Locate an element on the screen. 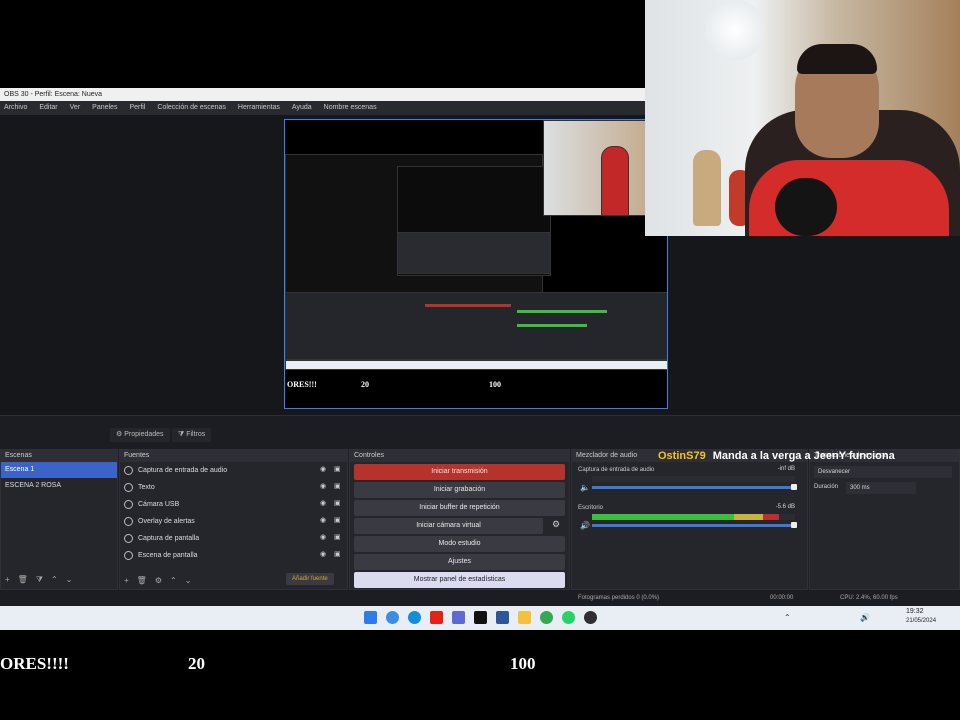  folder-icon is located at coordinates (524, 617).